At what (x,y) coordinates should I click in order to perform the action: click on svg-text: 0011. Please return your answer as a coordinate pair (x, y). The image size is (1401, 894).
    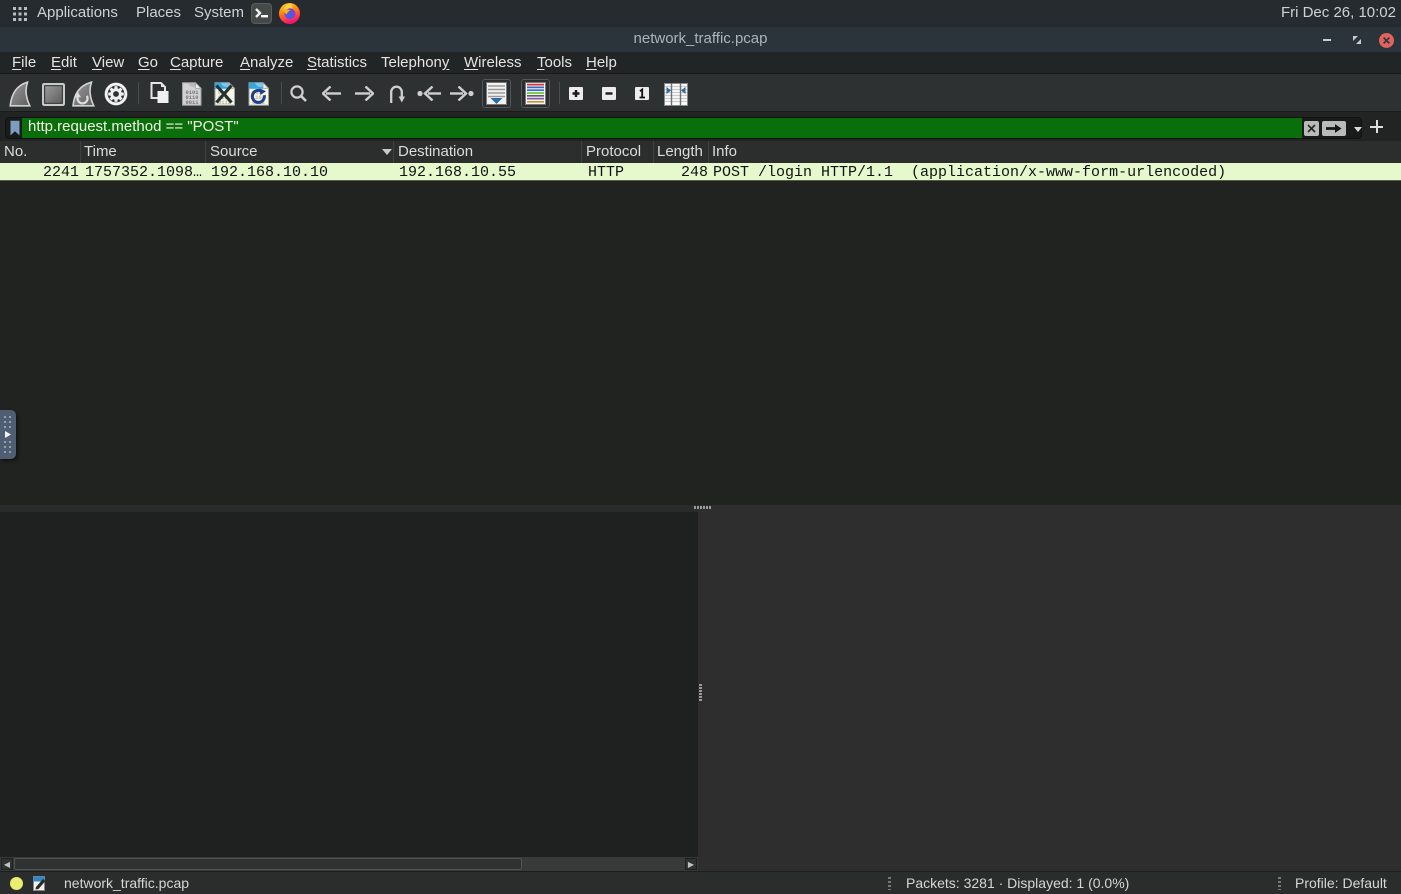
    Looking at the image, I should click on (192, 103).